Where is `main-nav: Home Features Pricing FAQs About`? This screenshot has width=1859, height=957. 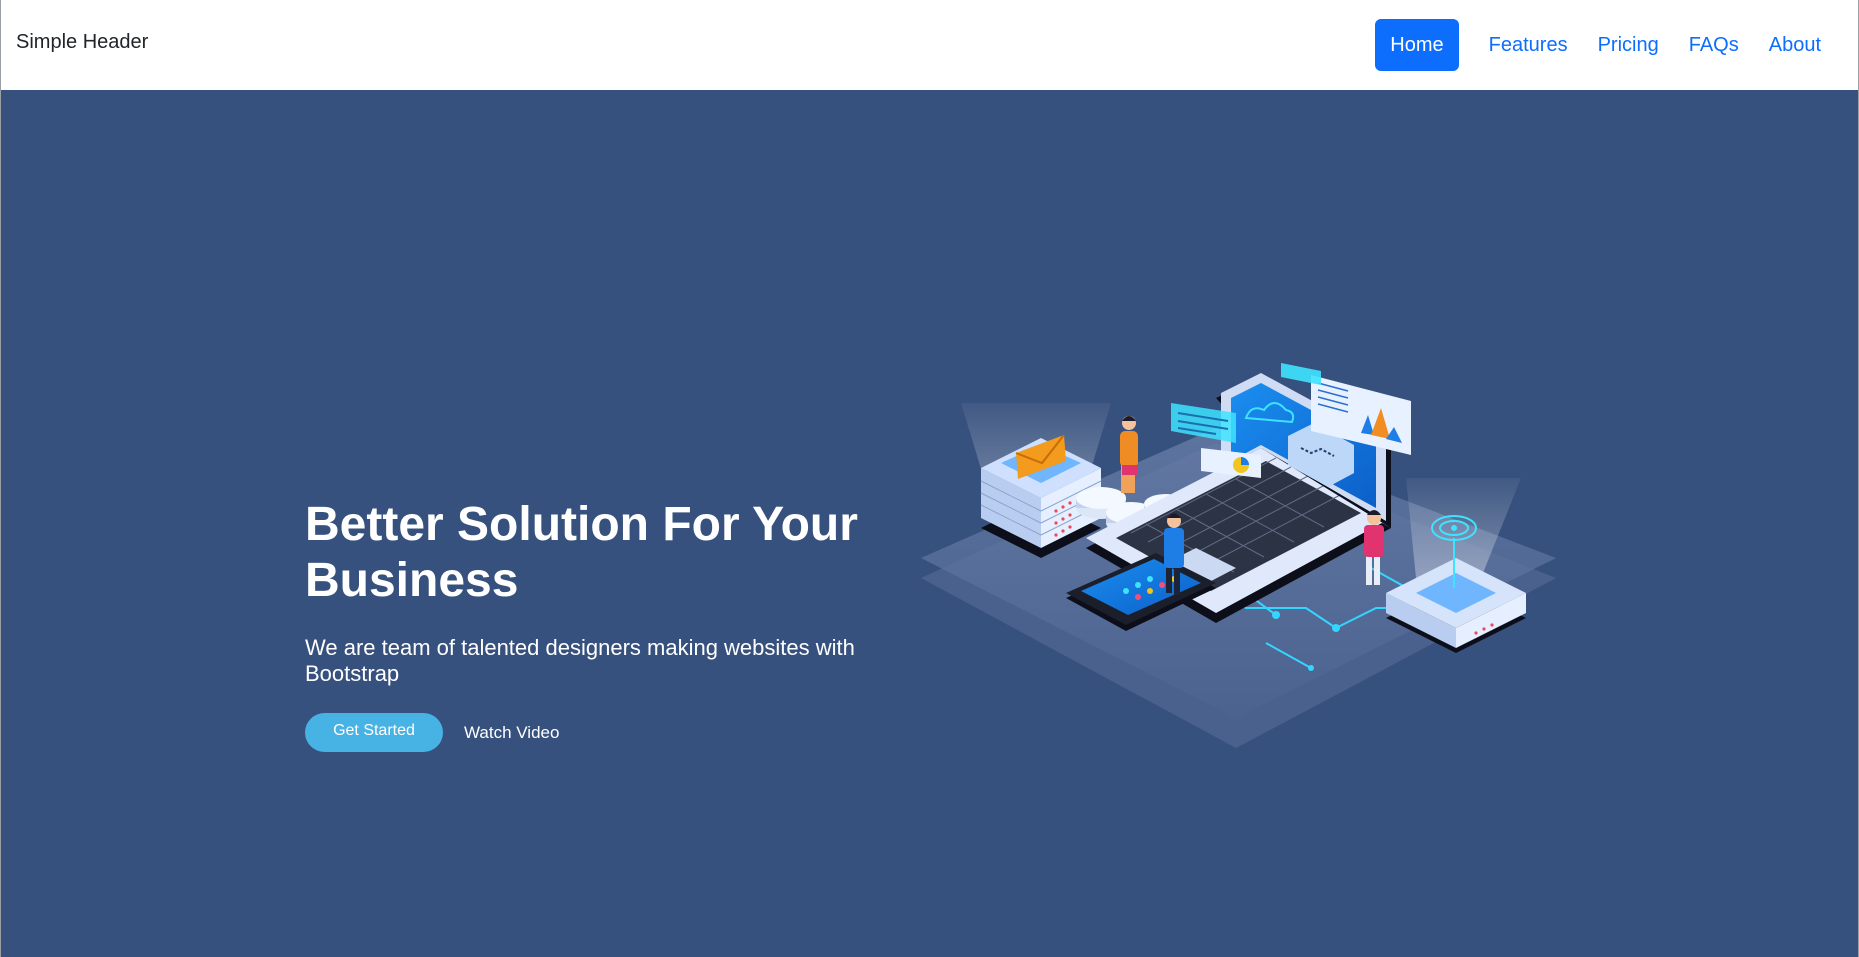 main-nav: Home Features Pricing FAQs About is located at coordinates (1605, 45).